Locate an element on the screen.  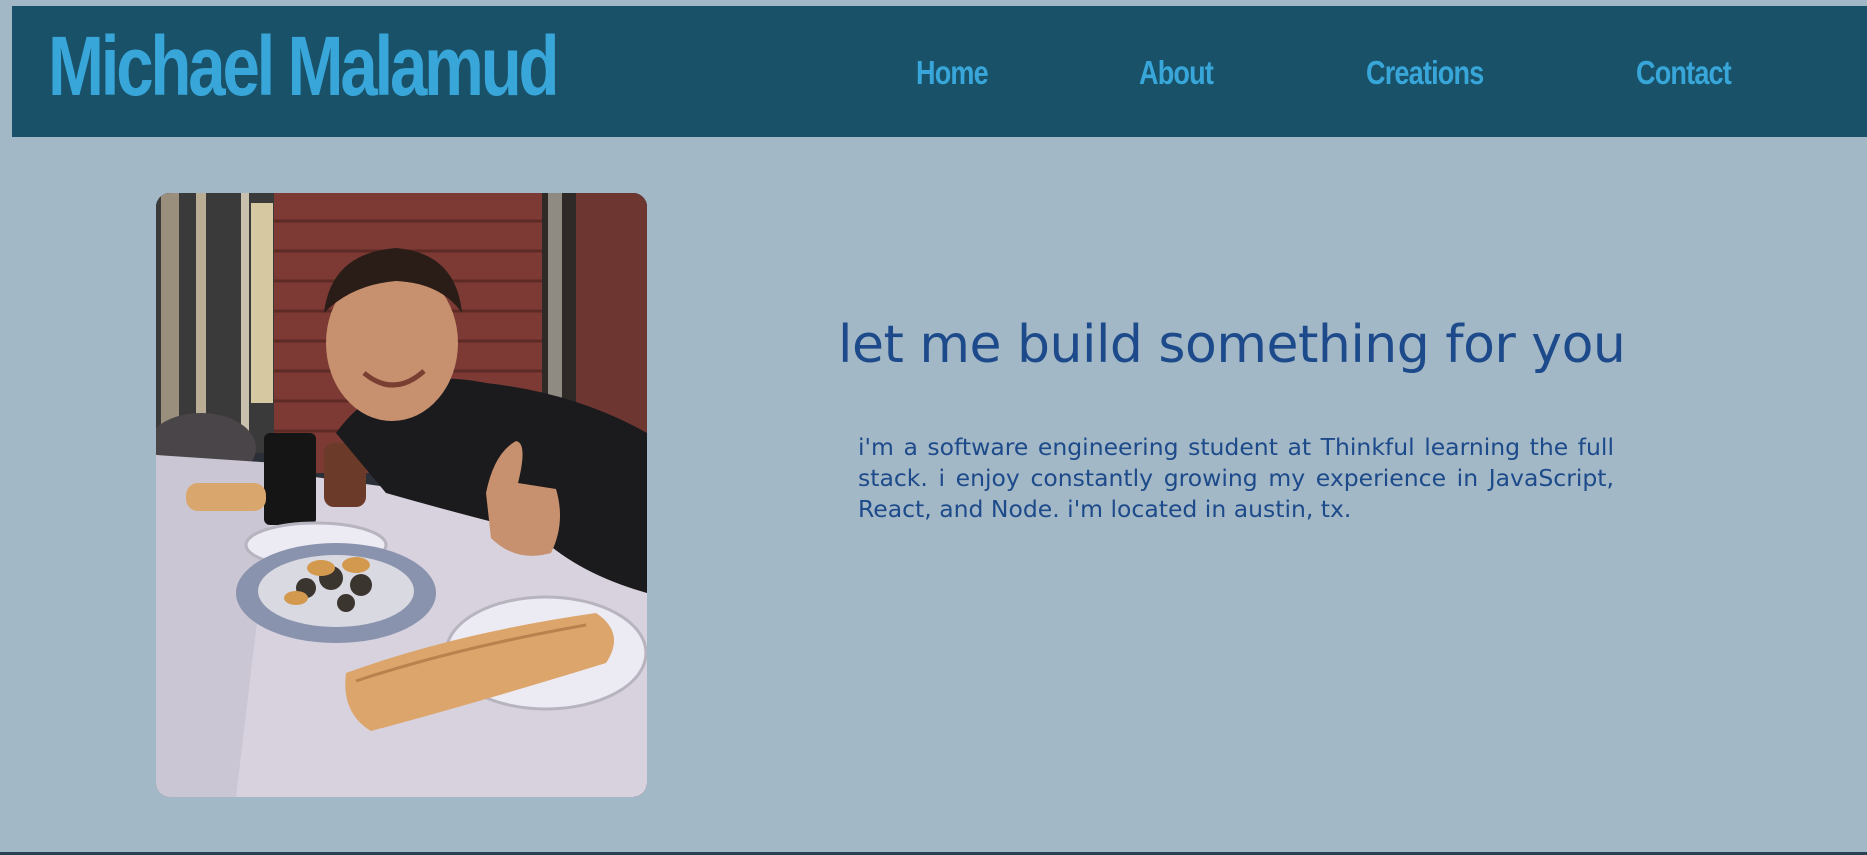
nav-link-about: About is located at coordinates (1176, 73).